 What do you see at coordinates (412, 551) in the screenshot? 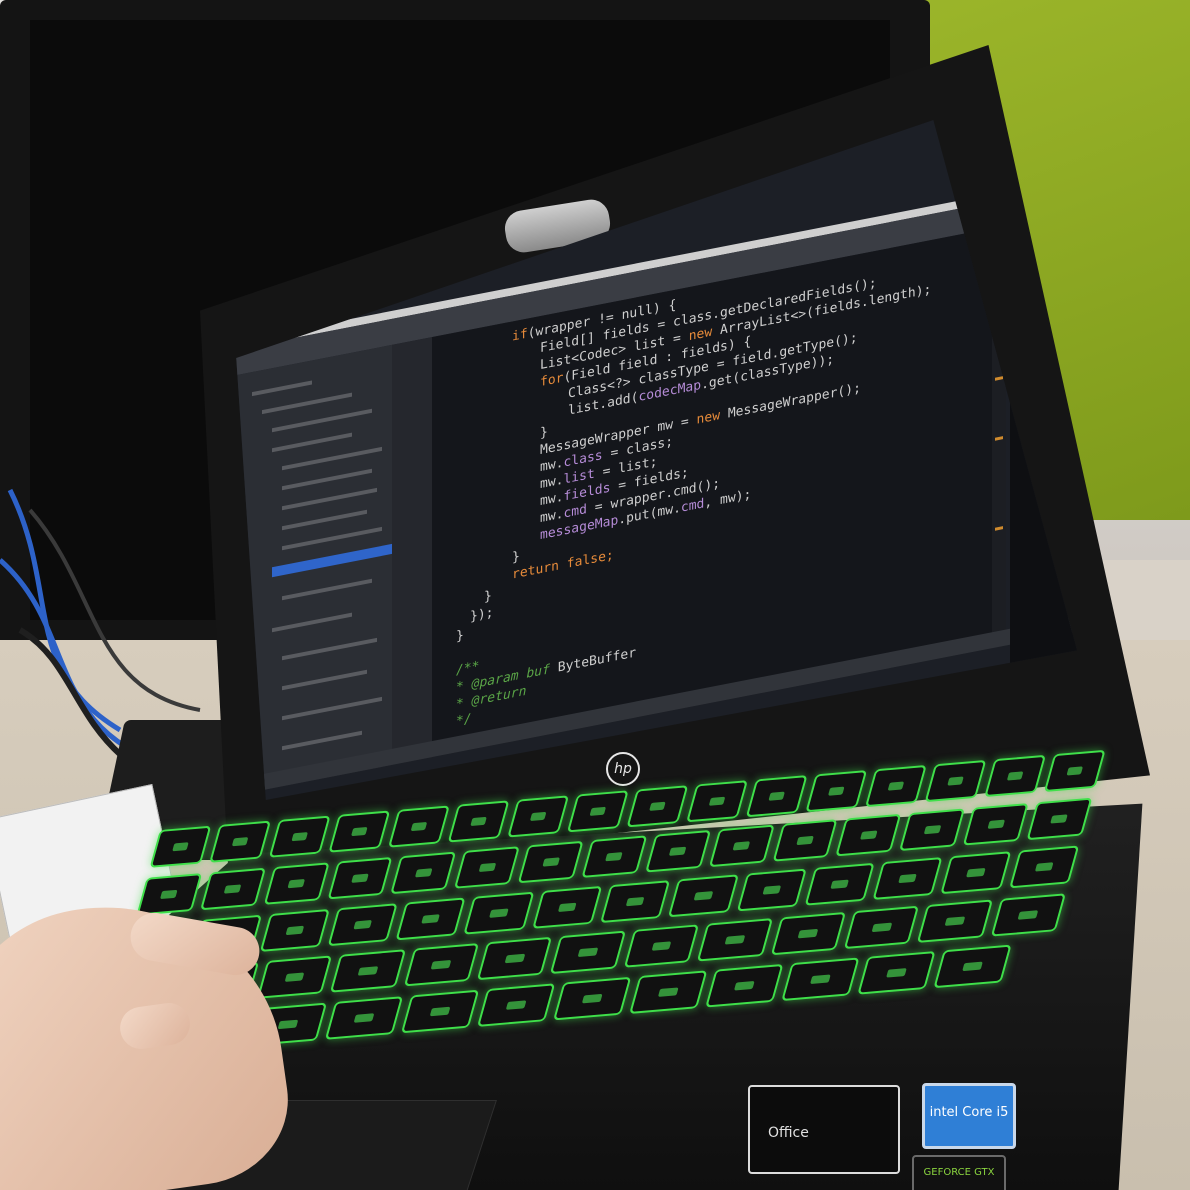
I see `line-number-gutter` at bounding box center [412, 551].